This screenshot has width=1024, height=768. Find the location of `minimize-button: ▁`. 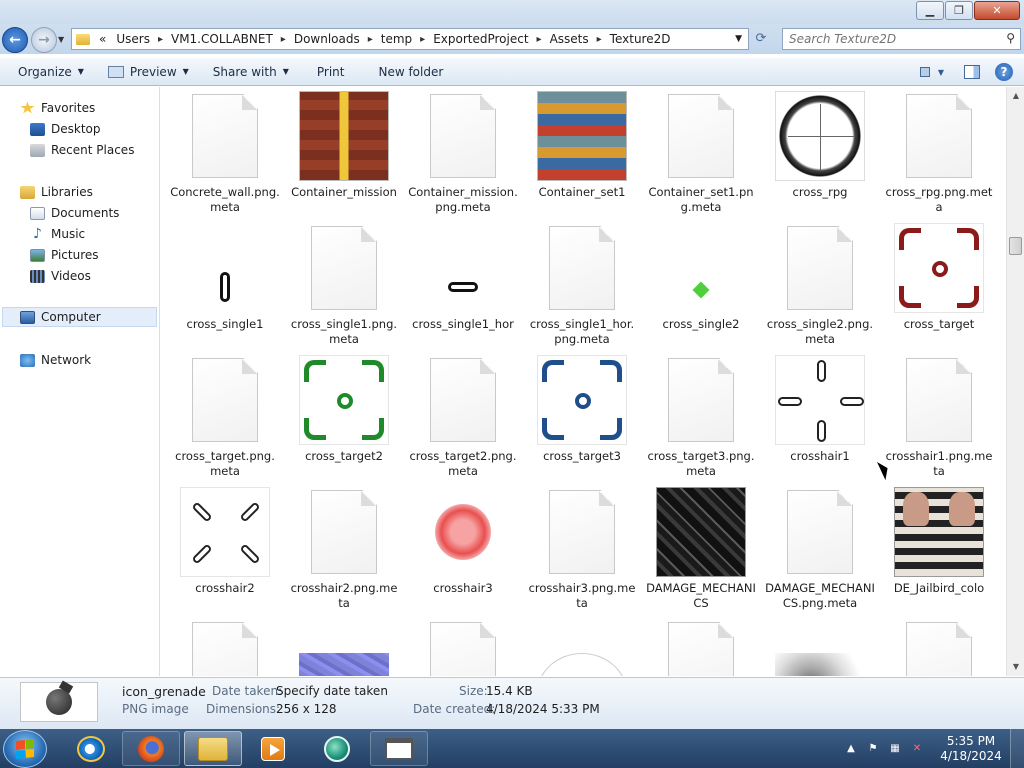

minimize-button: ▁ is located at coordinates (930, 10).